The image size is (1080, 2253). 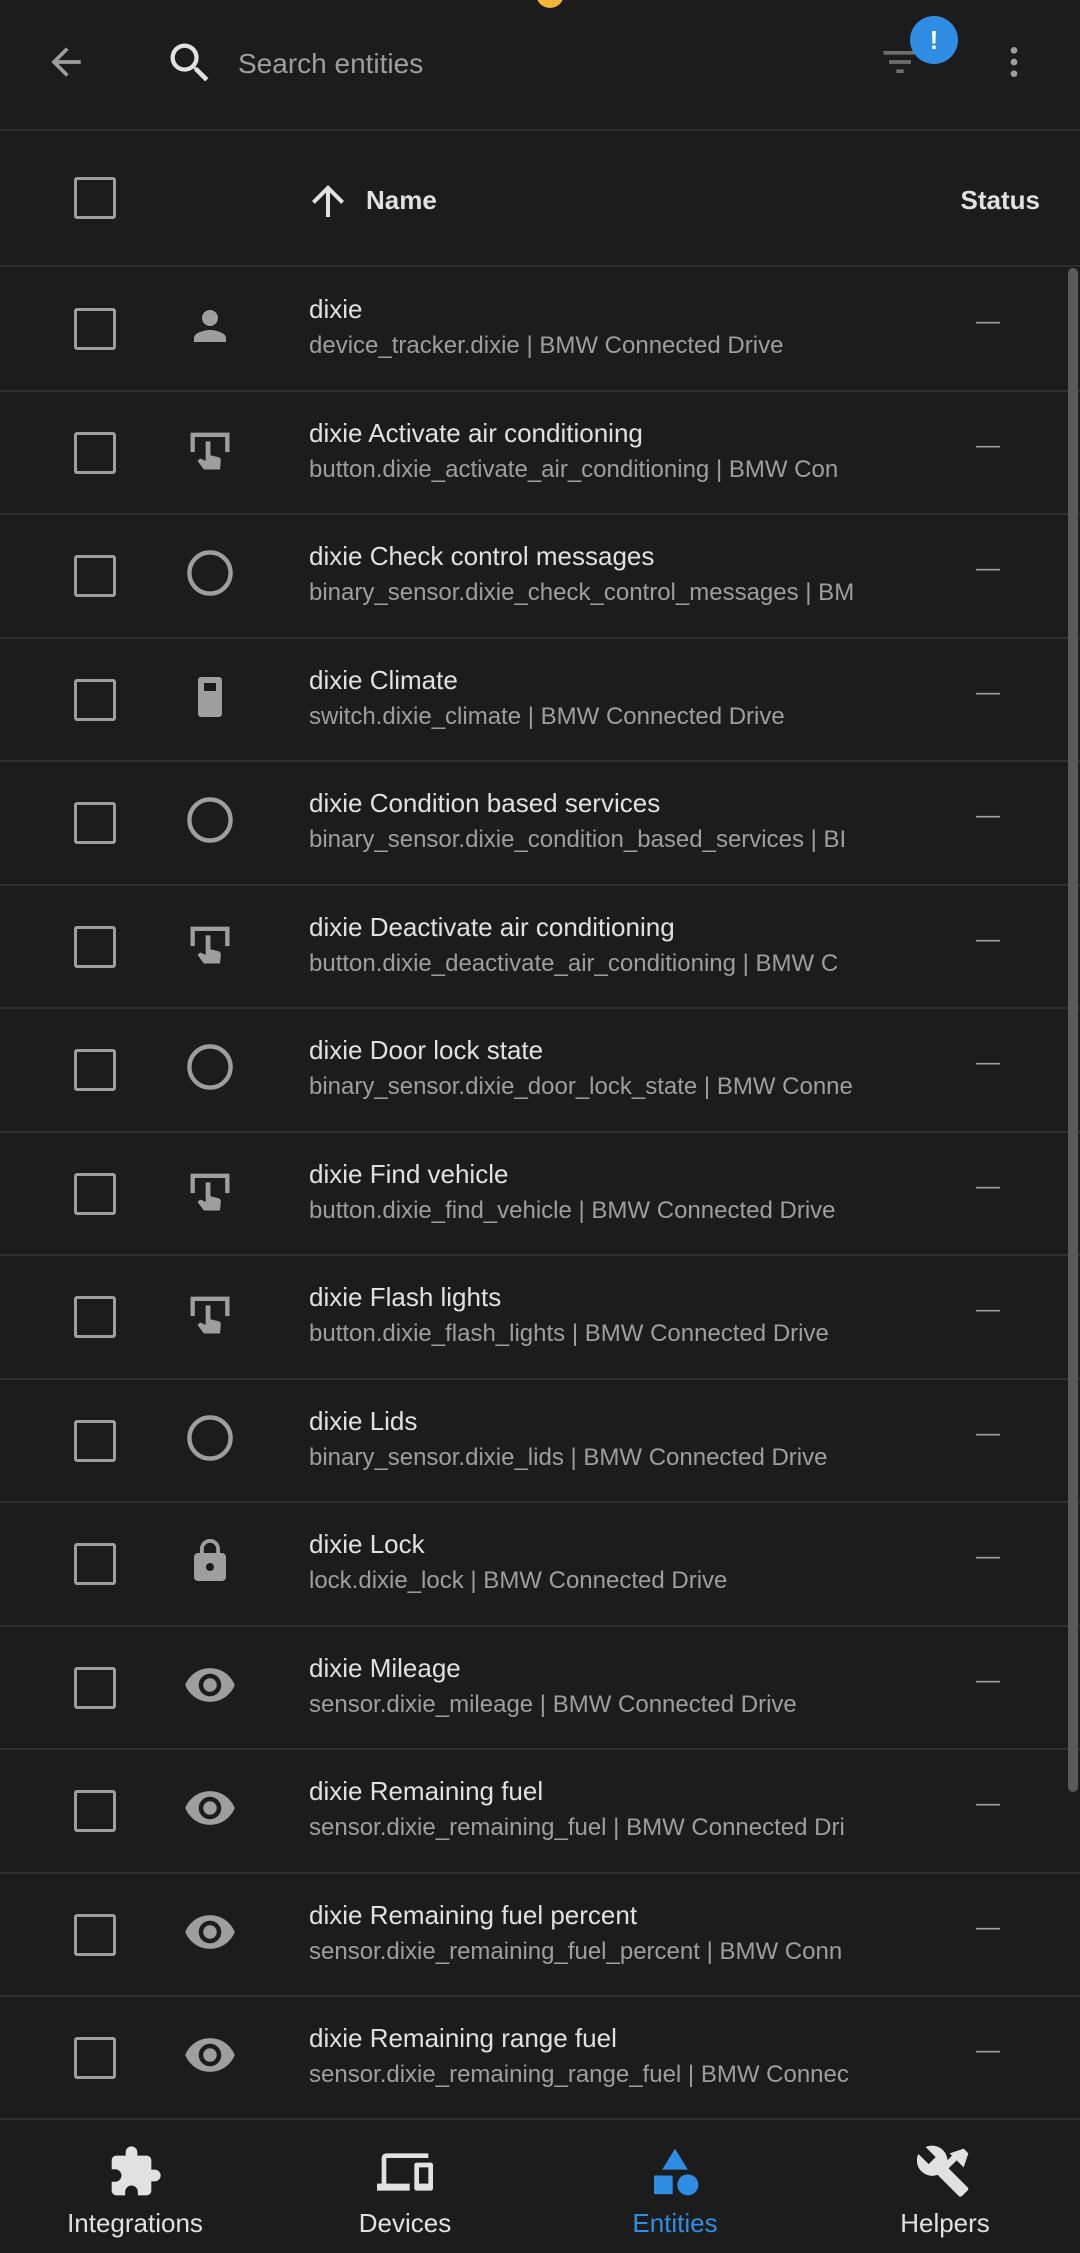 I want to click on top-app-bar: !, so click(x=540, y=65).